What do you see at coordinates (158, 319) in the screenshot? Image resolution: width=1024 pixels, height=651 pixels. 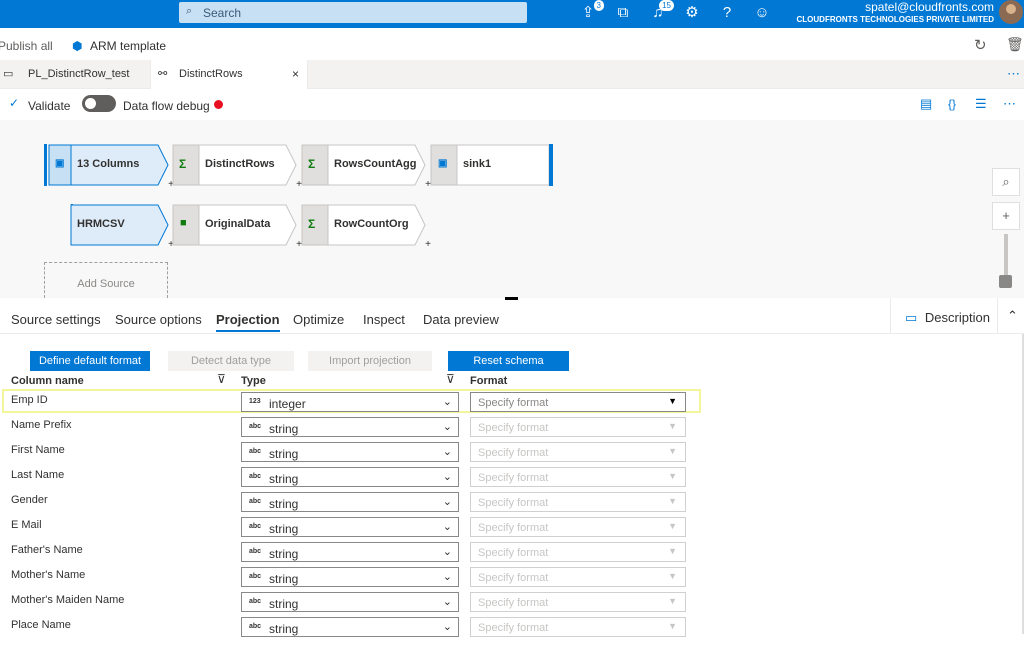 I see `tab-source-options: Source options` at bounding box center [158, 319].